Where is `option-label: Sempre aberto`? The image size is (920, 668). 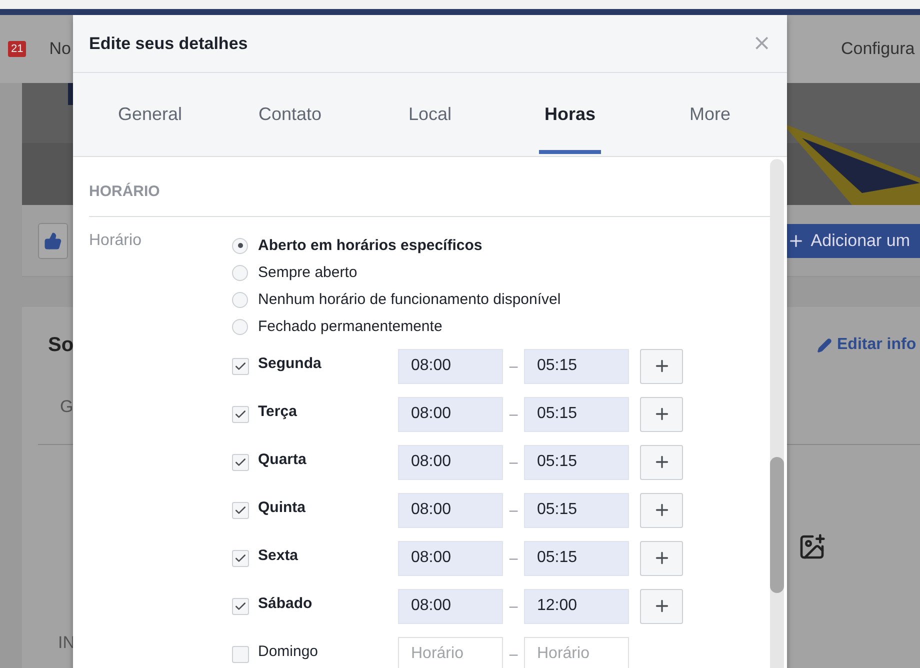 option-label: Sempre aberto is located at coordinates (308, 272).